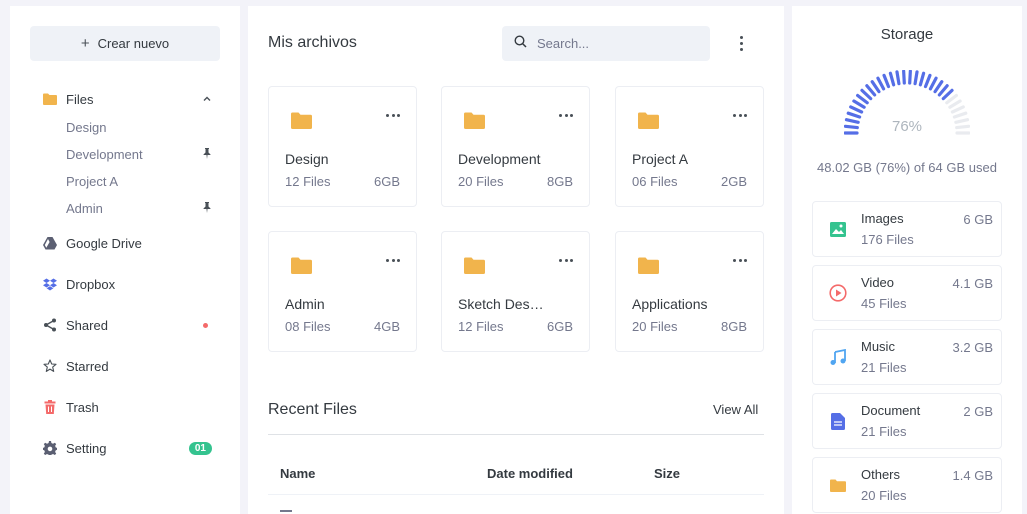 The image size is (1027, 514). Describe the element at coordinates (667, 473) in the screenshot. I see `column-header-size: Size` at that location.